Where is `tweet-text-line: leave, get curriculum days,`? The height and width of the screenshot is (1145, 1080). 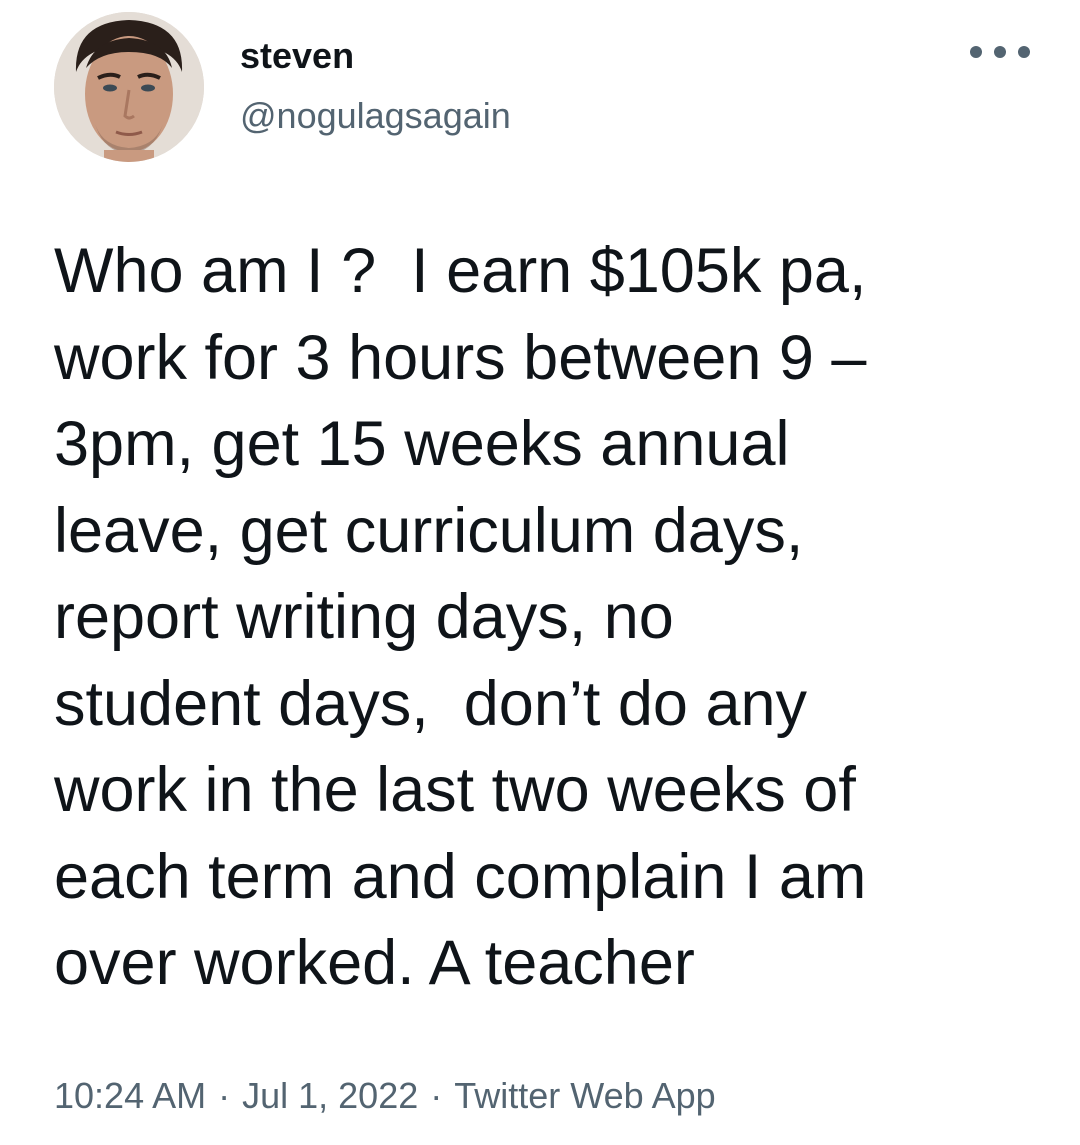 tweet-text-line: leave, get curriculum days, is located at coordinates (429, 530).